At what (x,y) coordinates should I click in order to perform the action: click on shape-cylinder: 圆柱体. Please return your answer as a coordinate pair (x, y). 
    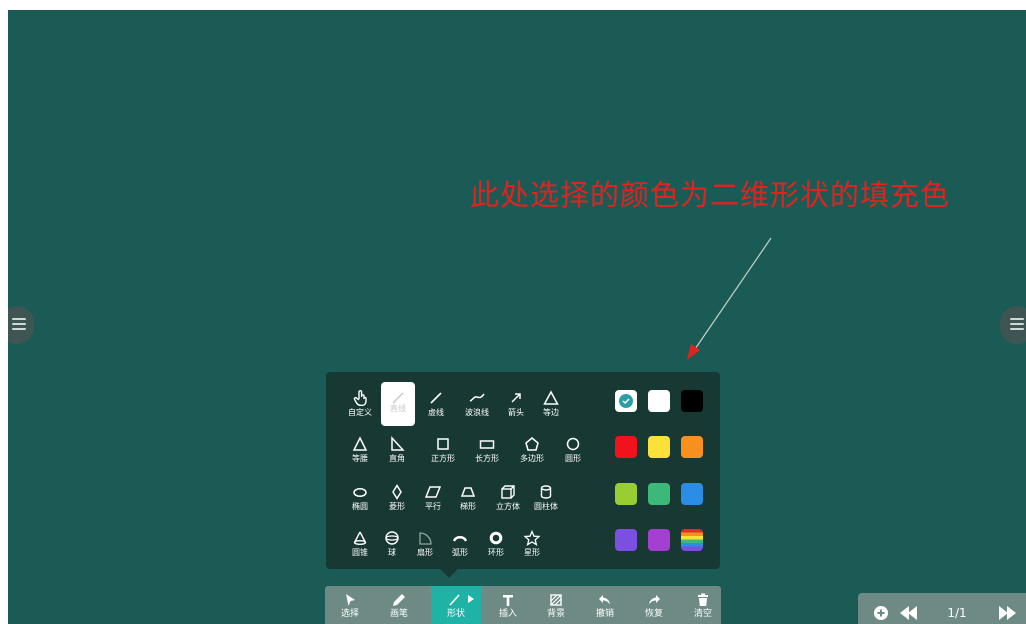
    Looking at the image, I should click on (546, 500).